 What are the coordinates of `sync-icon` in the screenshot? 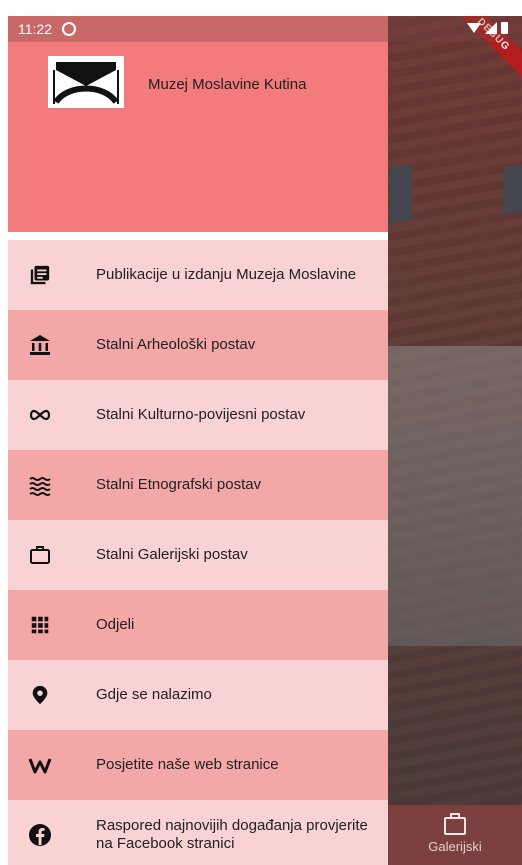 It's located at (69, 29).